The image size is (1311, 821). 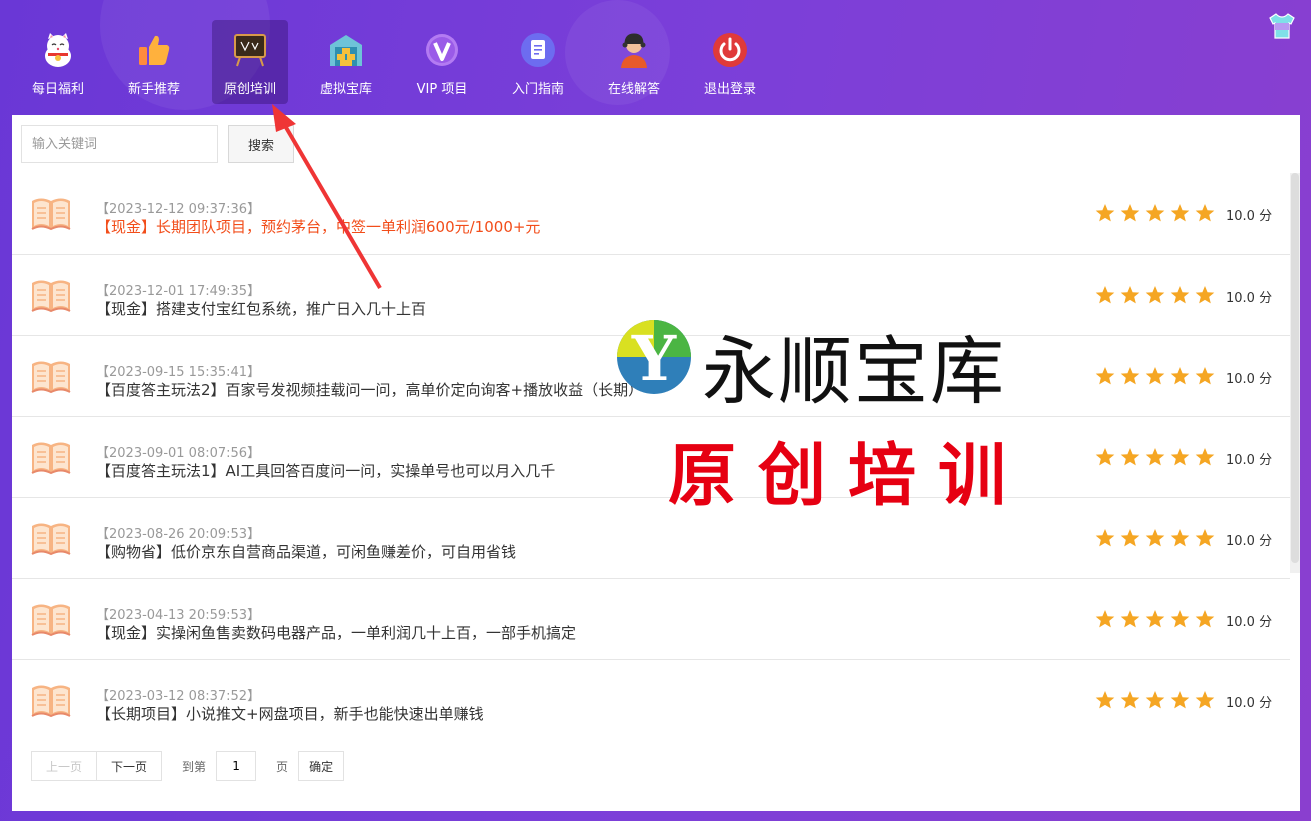 What do you see at coordinates (442, 89) in the screenshot?
I see `nav-item-label: VIP 项目` at bounding box center [442, 89].